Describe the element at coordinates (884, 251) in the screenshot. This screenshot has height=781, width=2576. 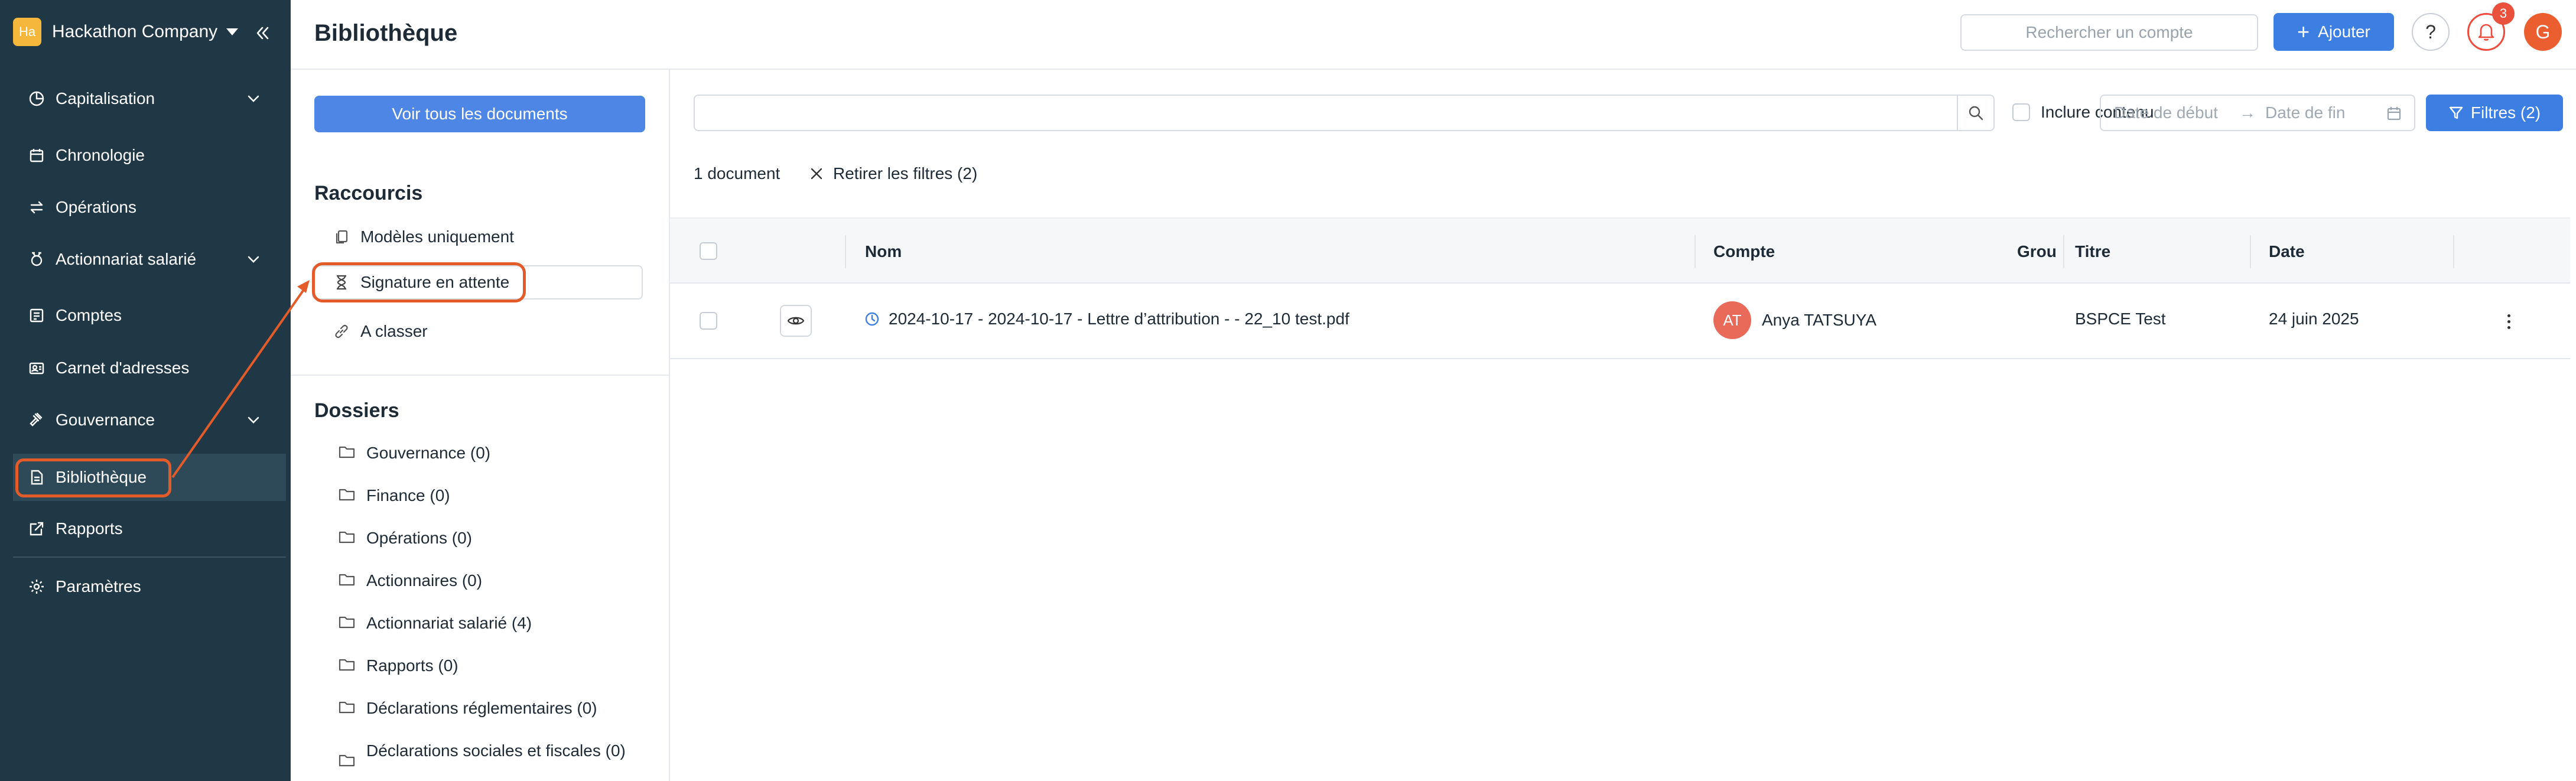
I see `column-header-name: Nom` at that location.